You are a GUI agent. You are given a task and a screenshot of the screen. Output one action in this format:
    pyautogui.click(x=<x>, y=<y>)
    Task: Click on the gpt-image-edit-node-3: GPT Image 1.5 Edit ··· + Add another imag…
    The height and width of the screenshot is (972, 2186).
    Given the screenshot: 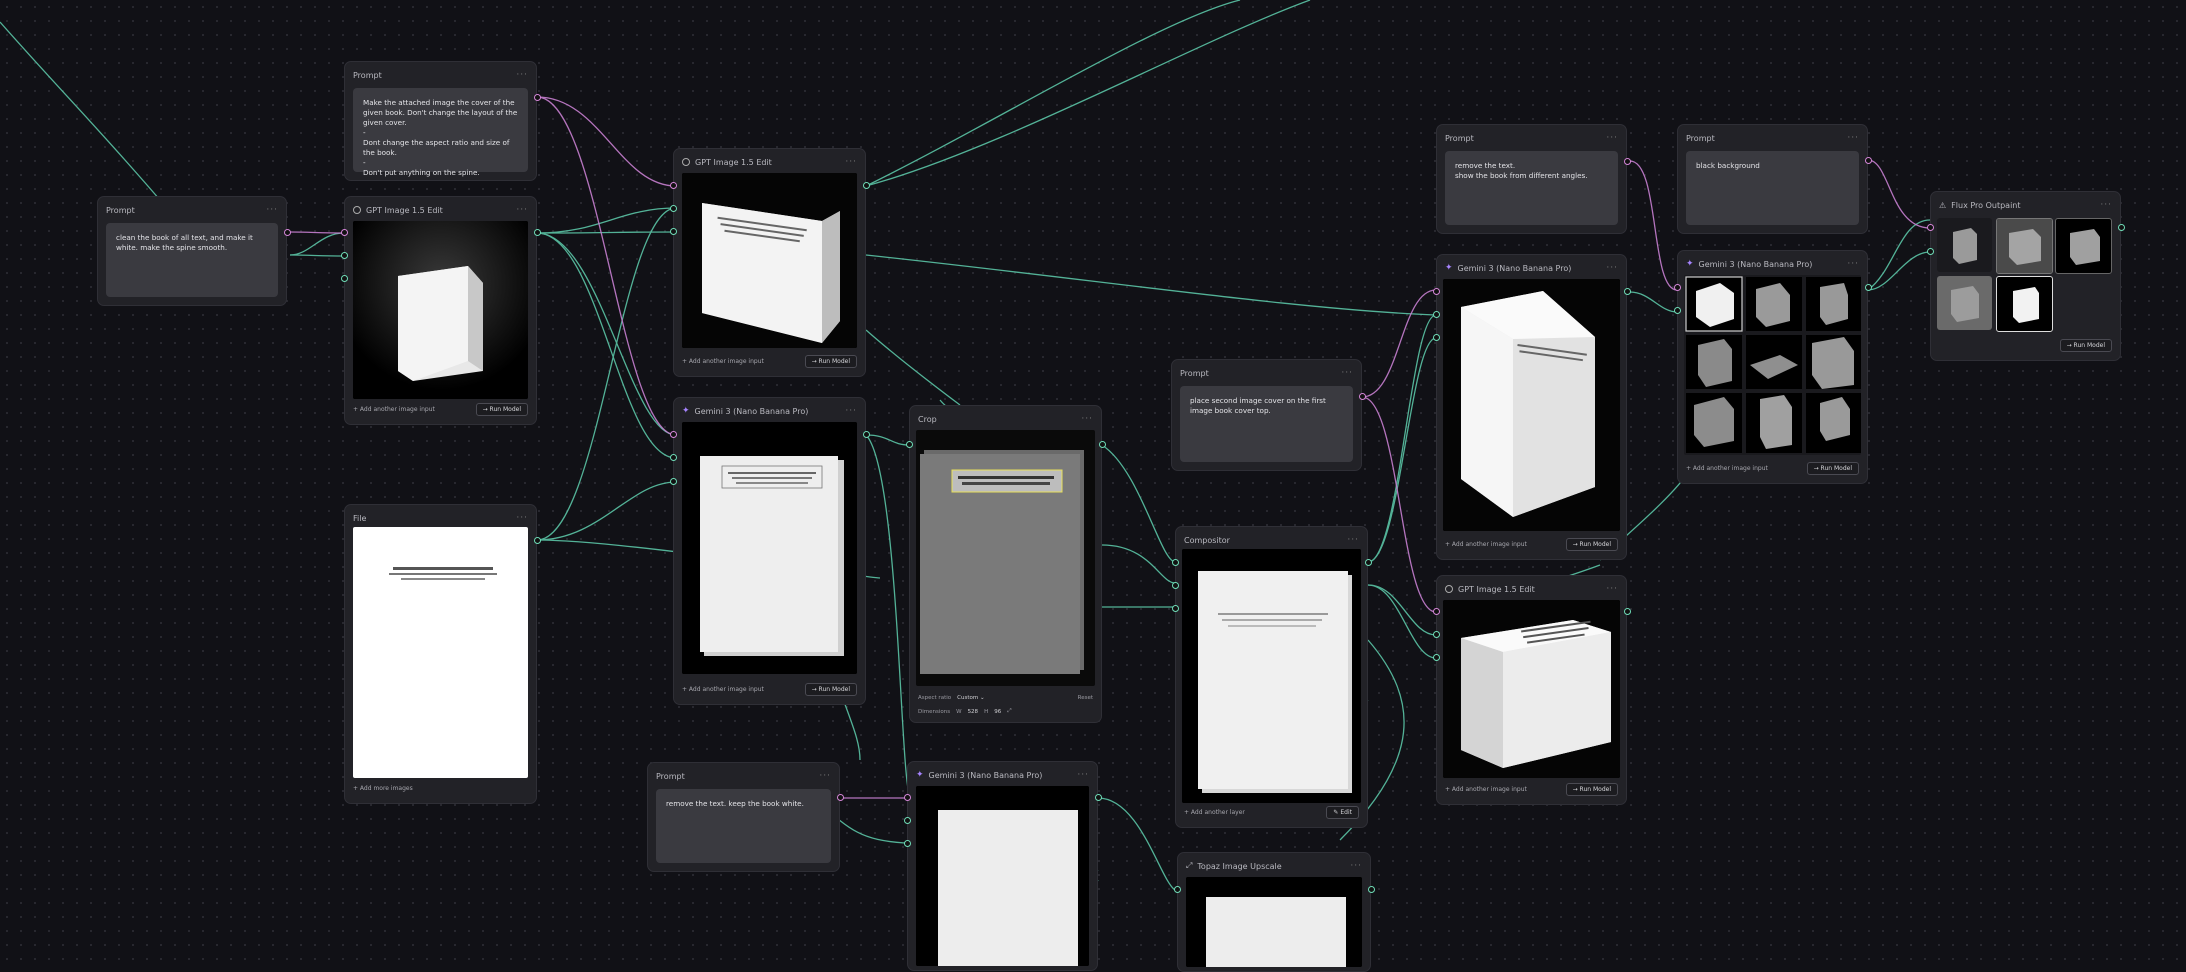 What is the action you would take?
    pyautogui.click(x=1531, y=690)
    